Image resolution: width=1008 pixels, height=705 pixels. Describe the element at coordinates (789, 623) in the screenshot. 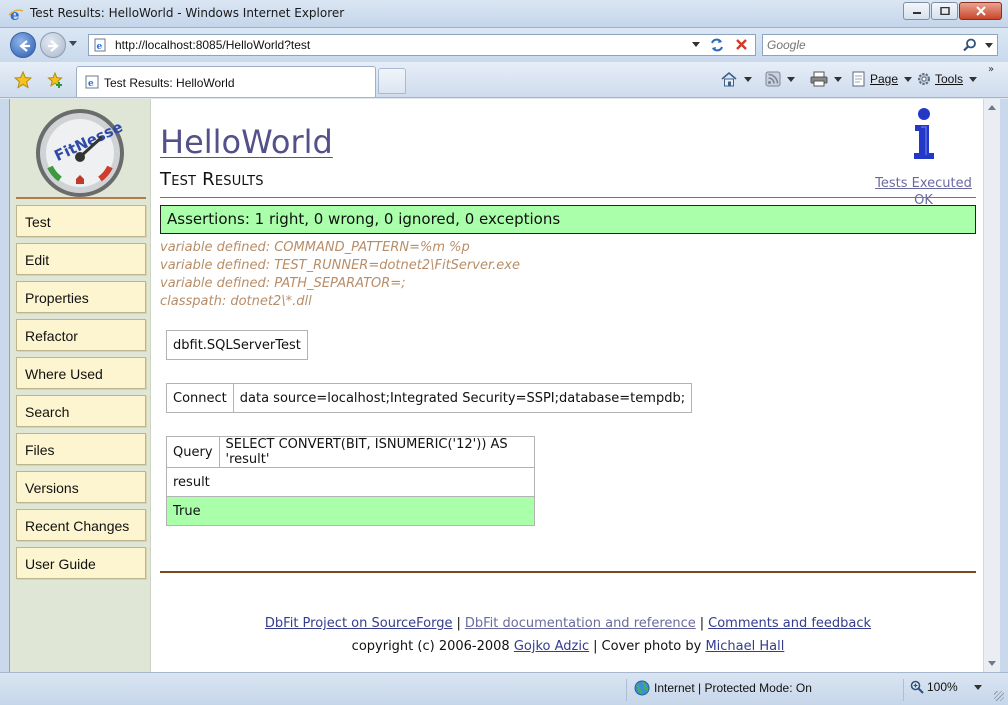

I see `feedback-link: Comments and feedback` at that location.